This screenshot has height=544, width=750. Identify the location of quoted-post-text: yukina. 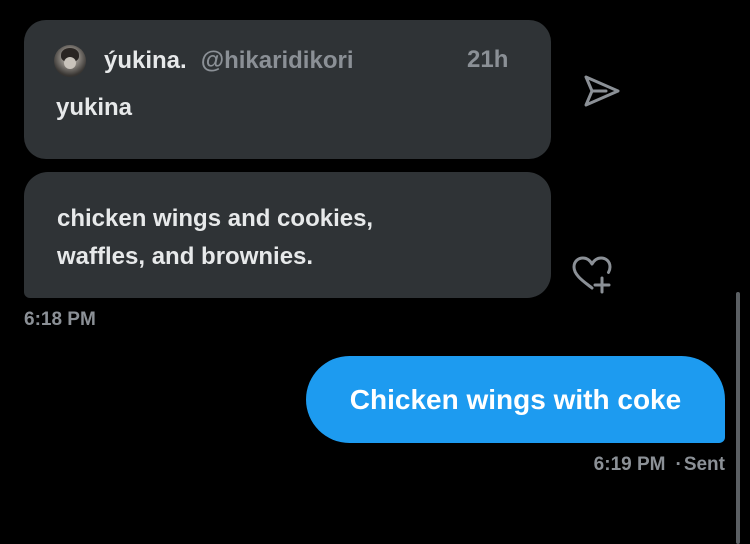
(94, 107).